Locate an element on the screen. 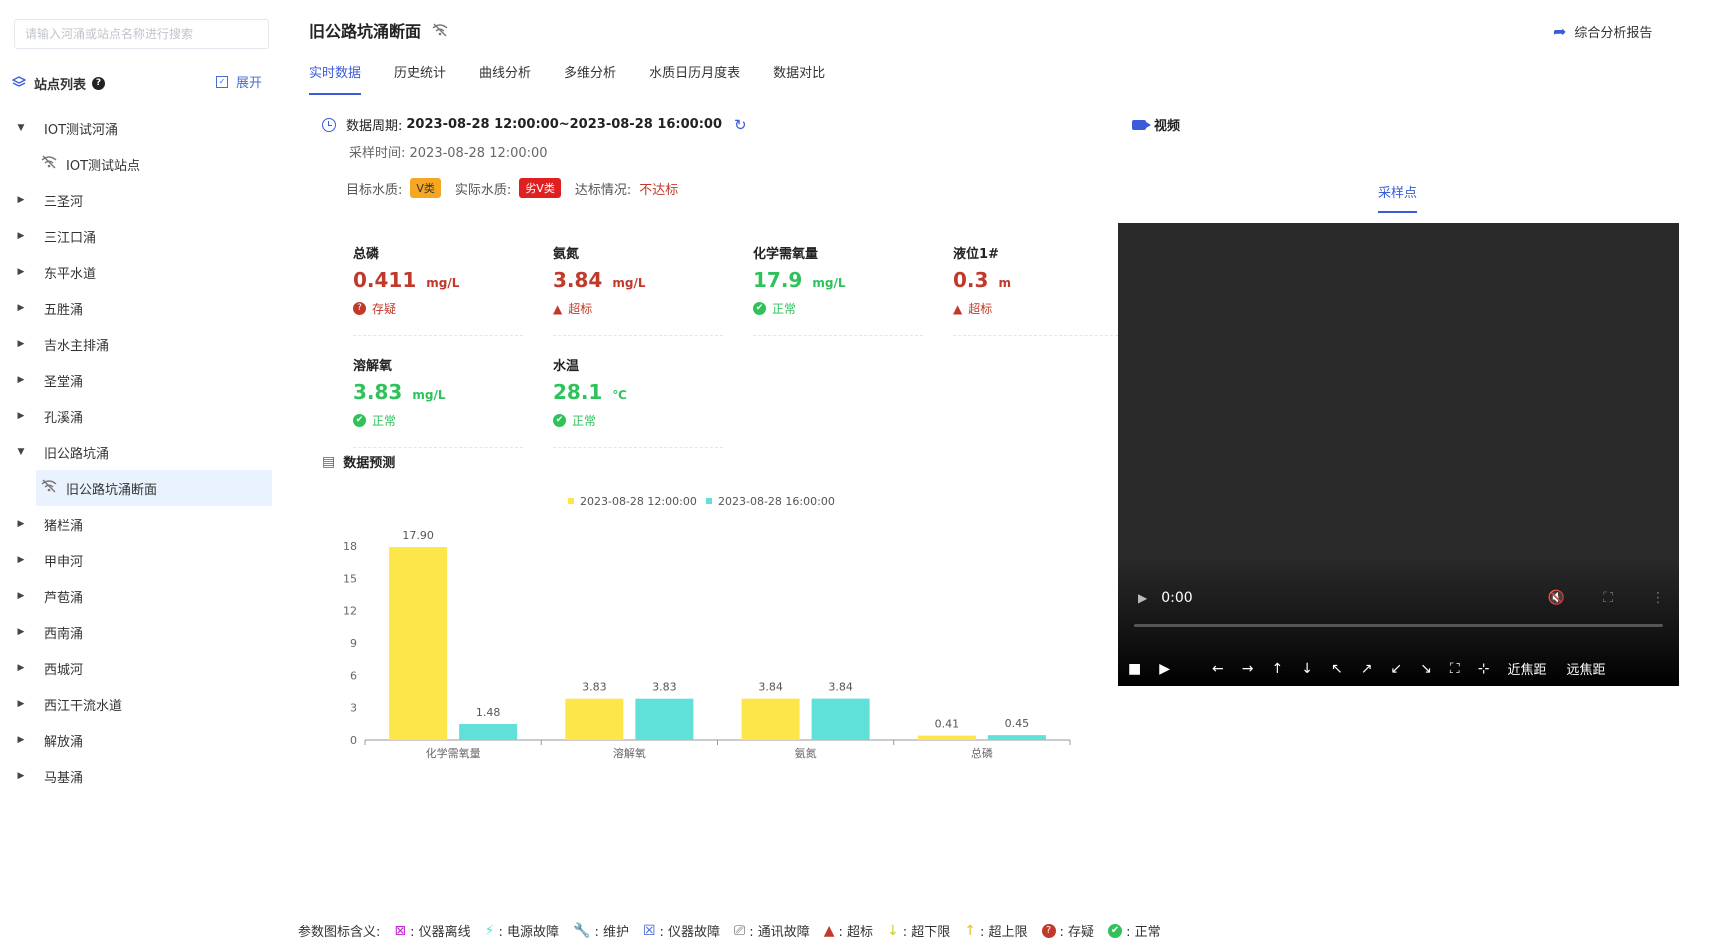 The width and height of the screenshot is (1712, 952). fullscreen-icon: ⛶ is located at coordinates (1608, 598).